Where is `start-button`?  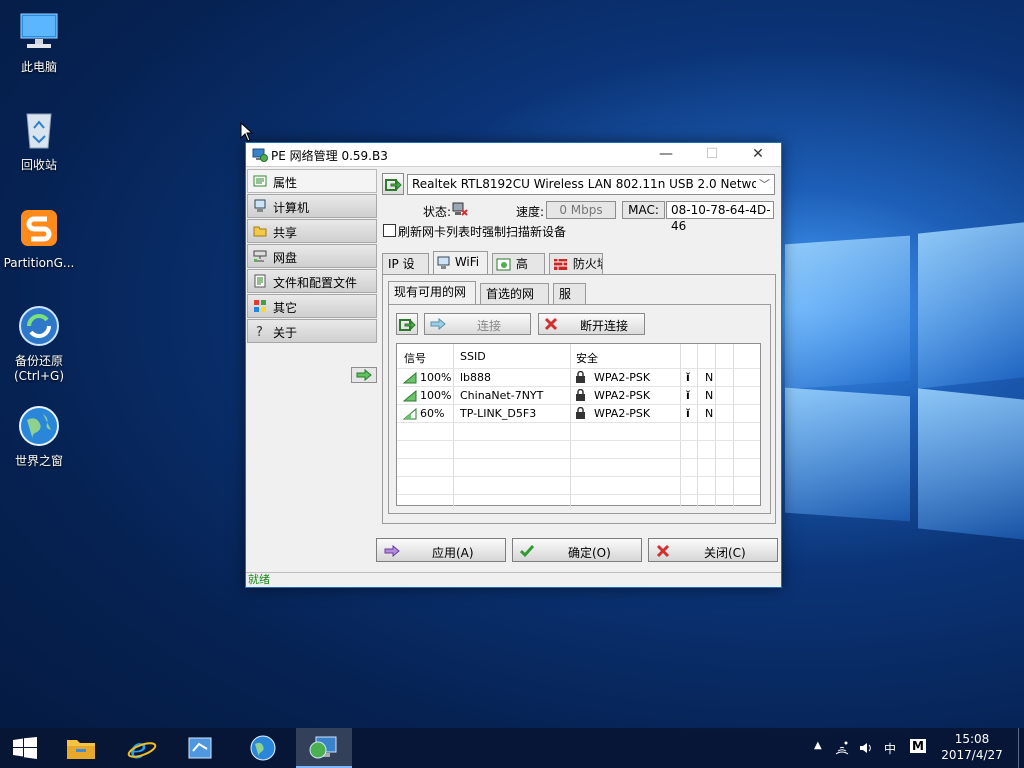 start-button is located at coordinates (28, 748).